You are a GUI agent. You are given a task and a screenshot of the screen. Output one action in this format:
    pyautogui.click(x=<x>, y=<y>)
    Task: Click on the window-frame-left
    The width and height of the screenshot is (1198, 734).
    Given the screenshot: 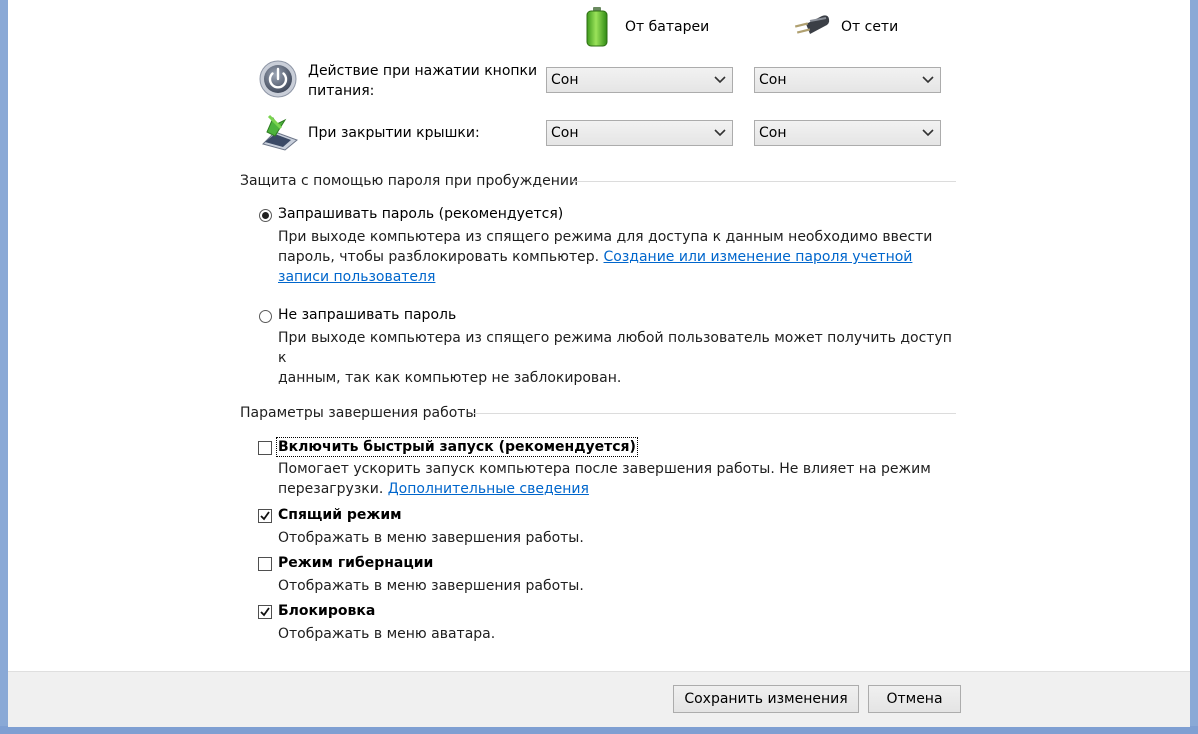 What is the action you would take?
    pyautogui.click(x=4, y=367)
    